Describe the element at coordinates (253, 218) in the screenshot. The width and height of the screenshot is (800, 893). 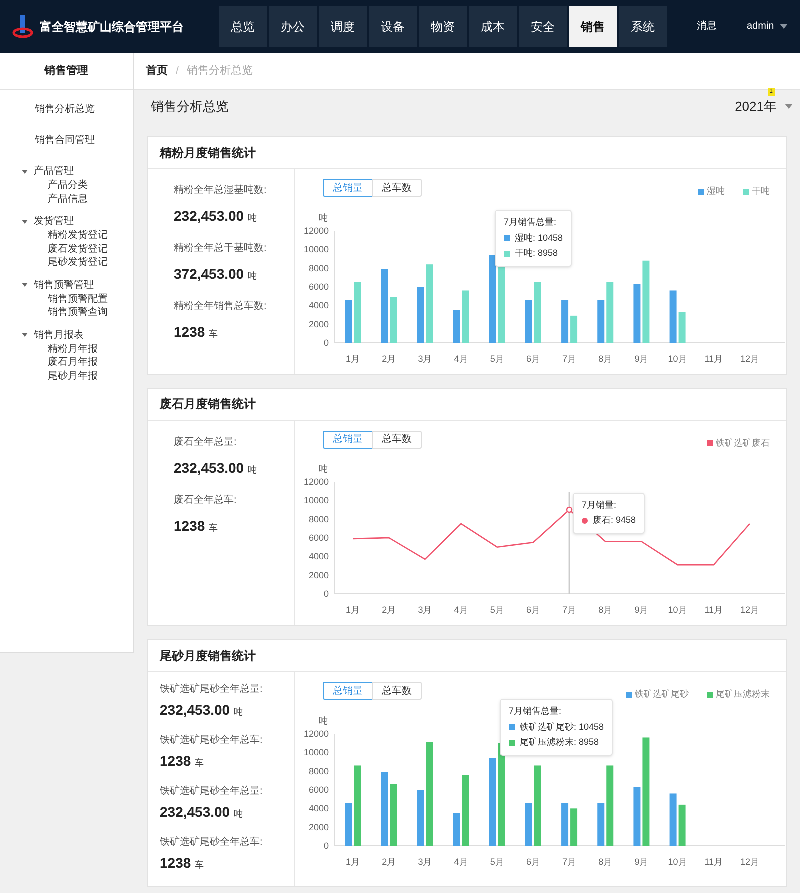
I see `stat-unit: 吨` at that location.